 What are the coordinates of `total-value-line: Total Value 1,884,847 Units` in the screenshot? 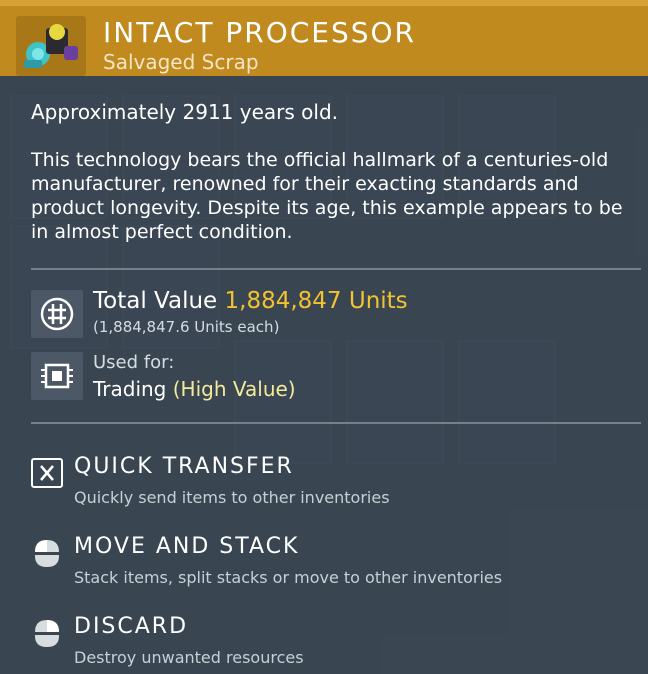 It's located at (250, 301).